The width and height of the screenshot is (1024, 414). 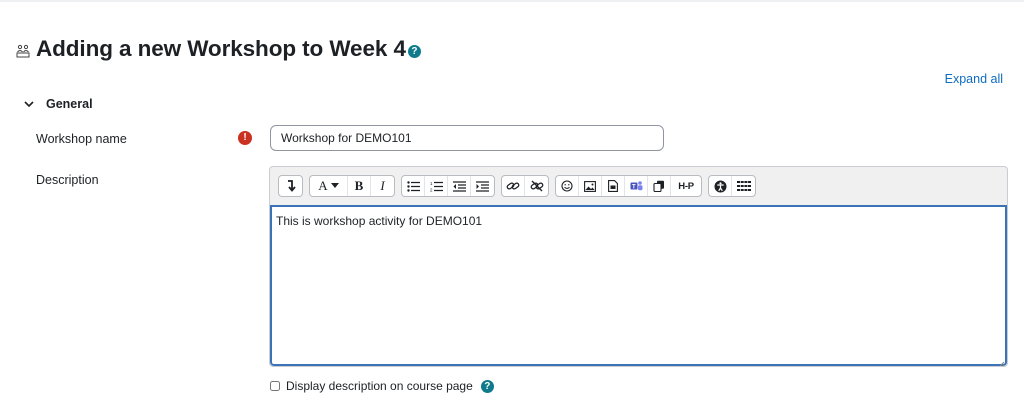 I want to click on media-icon, so click(x=613, y=186).